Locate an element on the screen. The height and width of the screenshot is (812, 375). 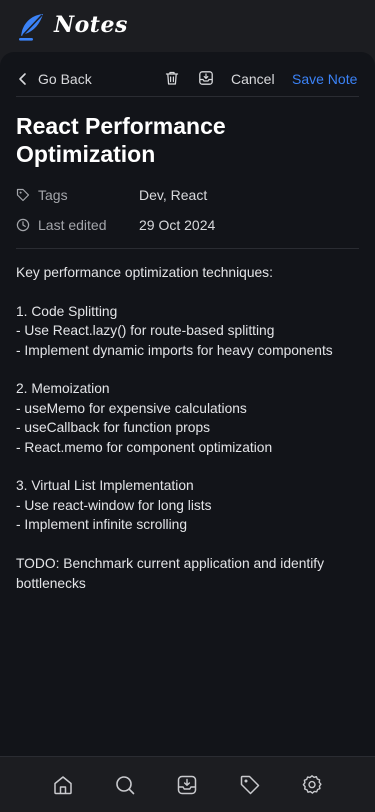
last-edited-label: Last edited is located at coordinates (72, 225).